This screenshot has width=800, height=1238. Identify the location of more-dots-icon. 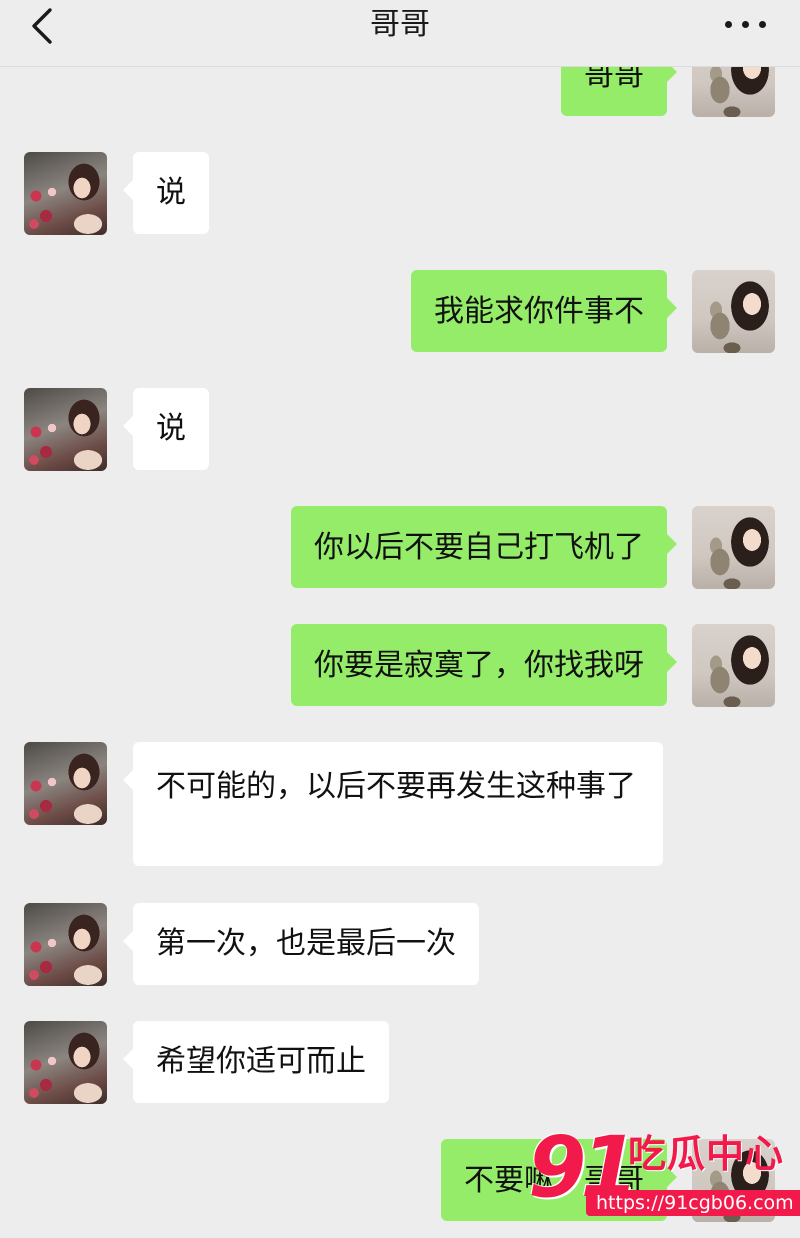
(728, 24).